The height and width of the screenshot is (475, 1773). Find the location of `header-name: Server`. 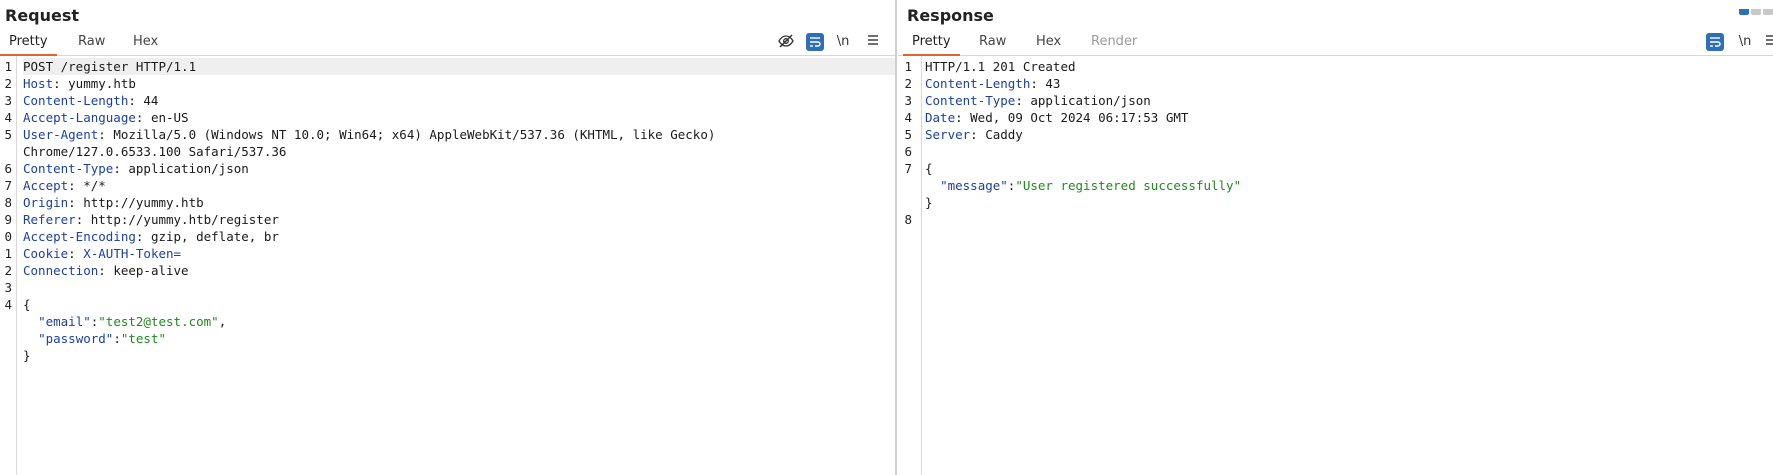

header-name: Server is located at coordinates (948, 134).